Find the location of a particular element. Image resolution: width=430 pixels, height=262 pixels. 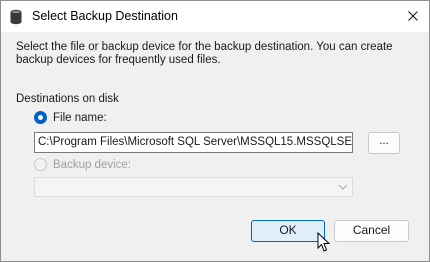

close-button is located at coordinates (413, 16).